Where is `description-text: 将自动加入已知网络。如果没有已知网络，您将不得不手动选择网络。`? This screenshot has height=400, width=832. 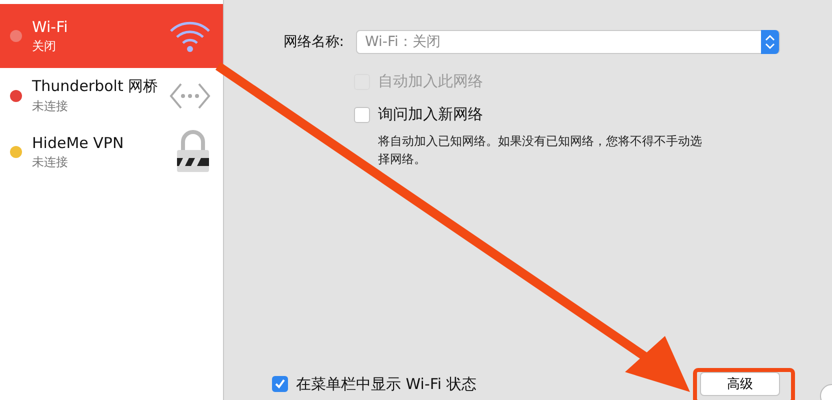 description-text: 将自动加入已知网络。如果没有已知网络，您将不得不手动选择网络。 is located at coordinates (540, 150).